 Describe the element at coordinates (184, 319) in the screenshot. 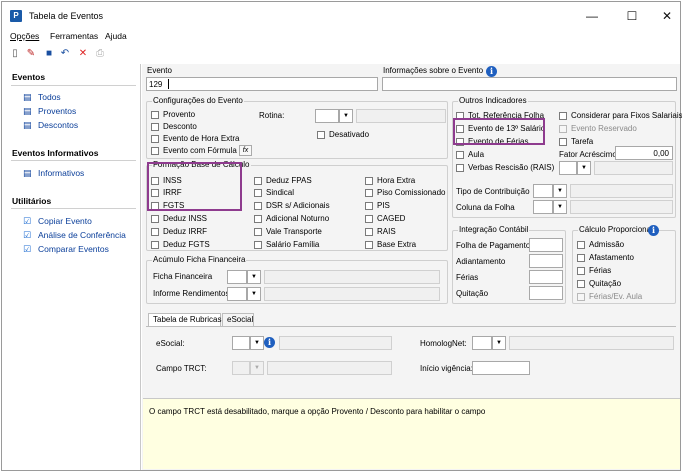

I see `tab-tabela-rubricas: Tabela de Rubricas` at that location.